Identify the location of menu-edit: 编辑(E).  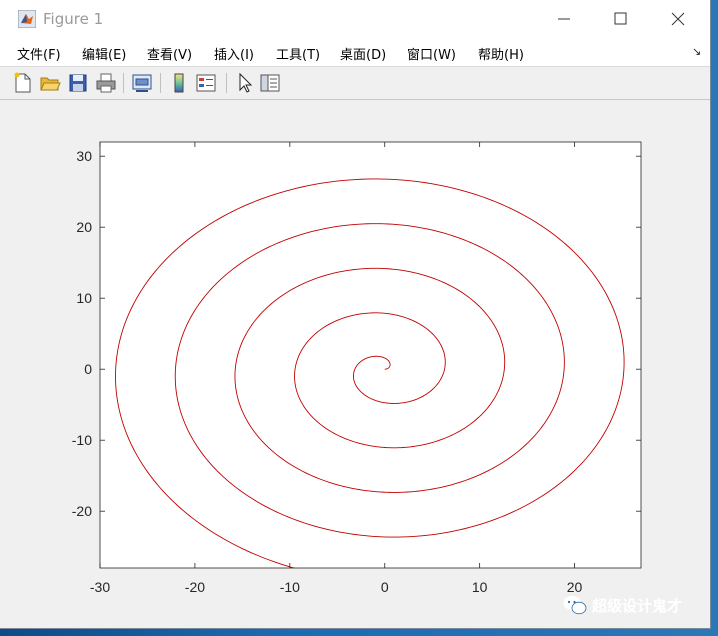
(104, 53).